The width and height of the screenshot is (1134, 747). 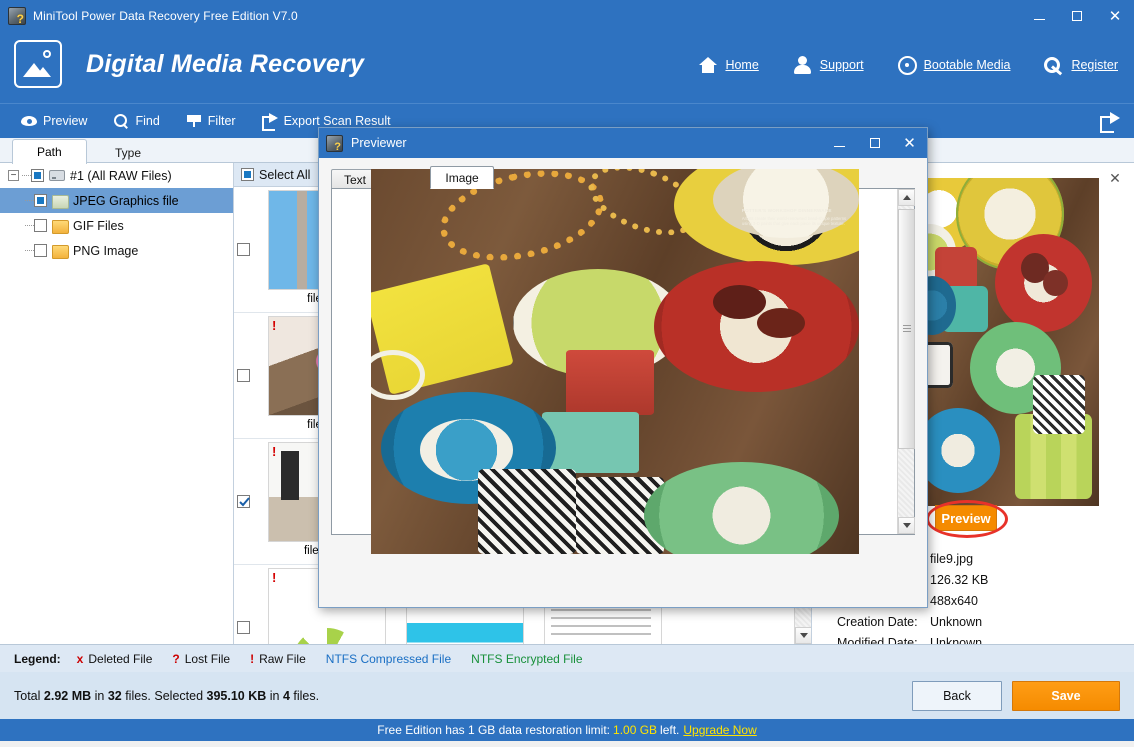 What do you see at coordinates (116, 250) in the screenshot?
I see `tree-item-png: PNG Image` at bounding box center [116, 250].